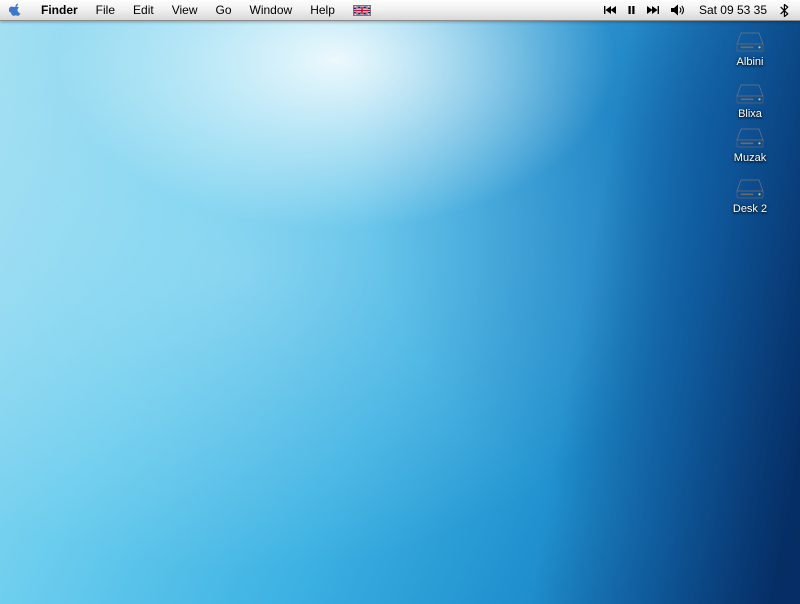 The width and height of the screenshot is (800, 604). I want to click on menu-bar-right: Sat 09 53 35, so click(699, 10).